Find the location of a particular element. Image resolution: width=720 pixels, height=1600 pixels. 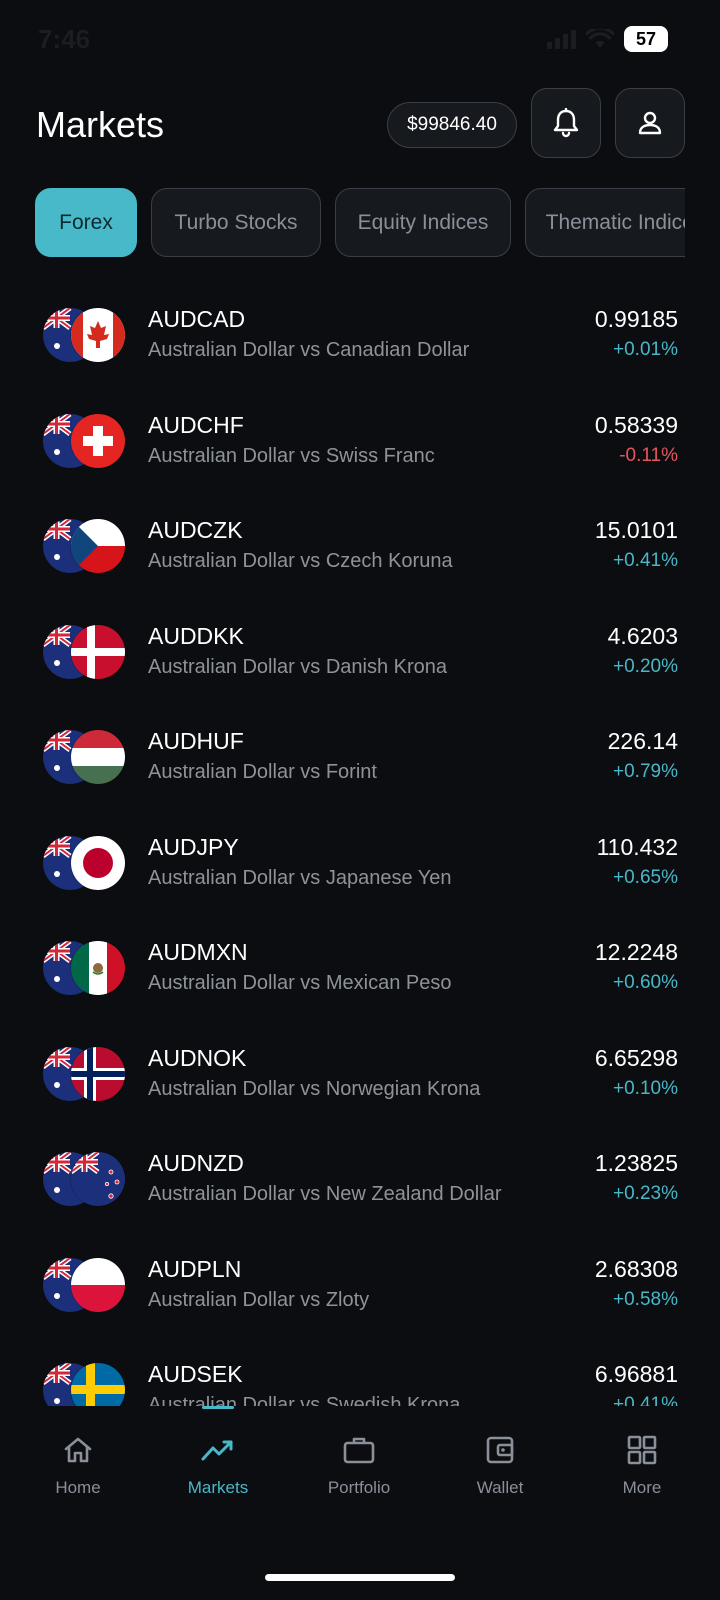

page-title: Markets is located at coordinates (100, 124).